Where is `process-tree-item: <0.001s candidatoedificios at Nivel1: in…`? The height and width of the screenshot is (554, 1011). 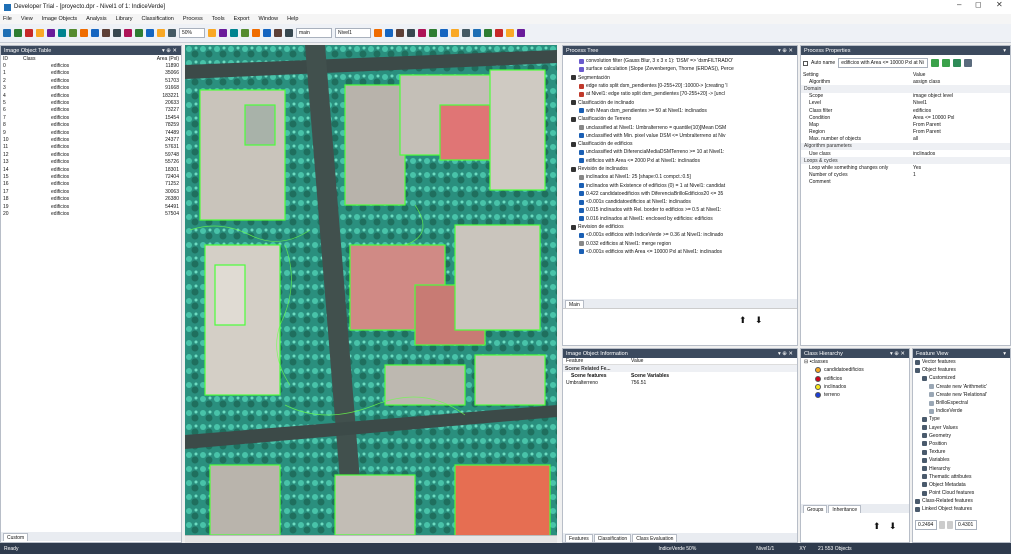 process-tree-item: <0.001s candidatoedificios at Nivel1: in… is located at coordinates (680, 202).